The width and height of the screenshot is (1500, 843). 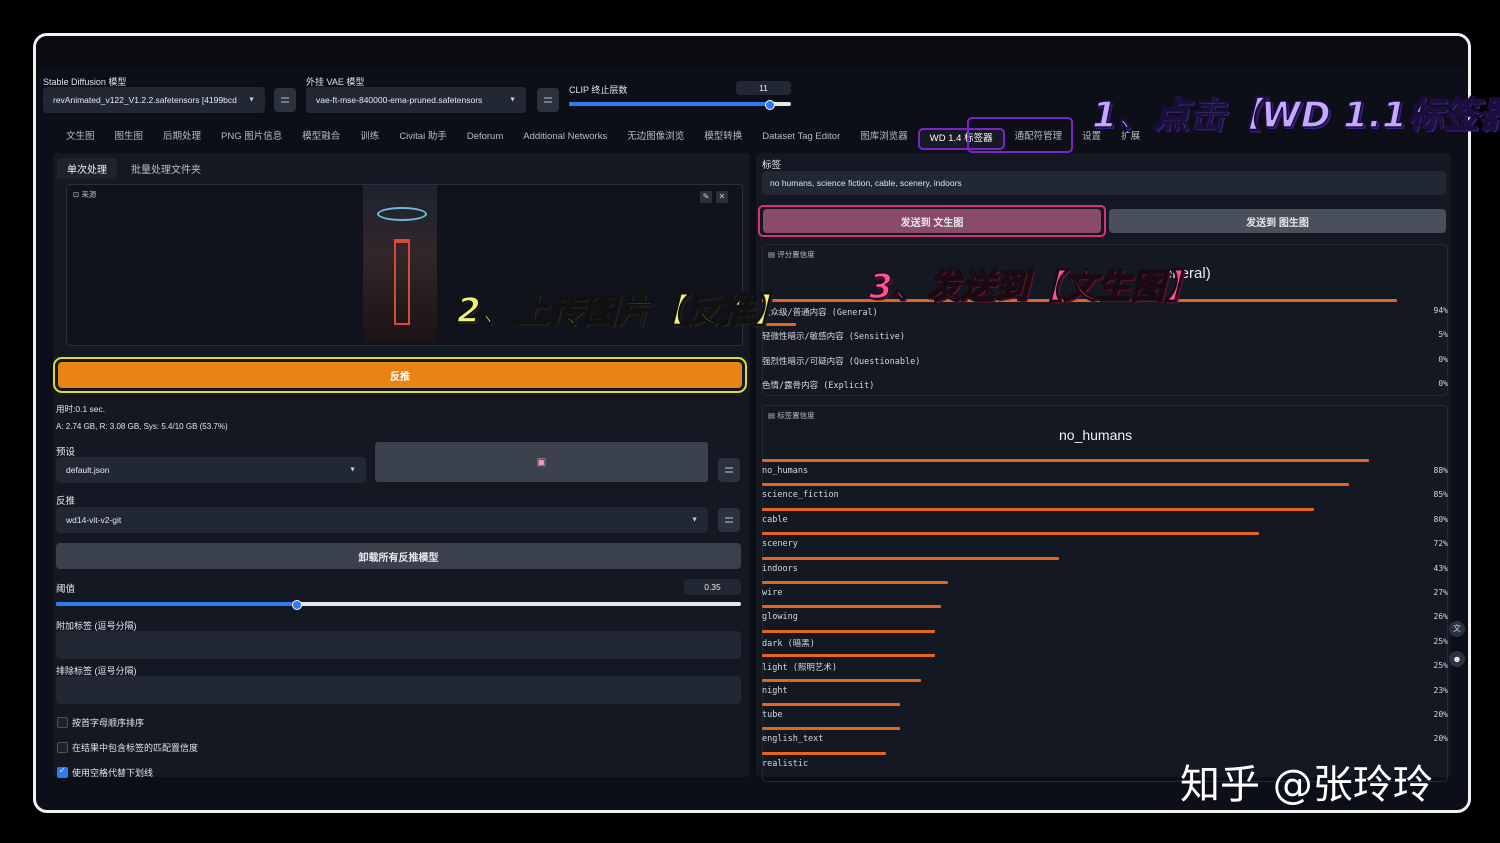 I want to click on send-to-txt2img-button: 发送到 文生图, so click(x=932, y=221).